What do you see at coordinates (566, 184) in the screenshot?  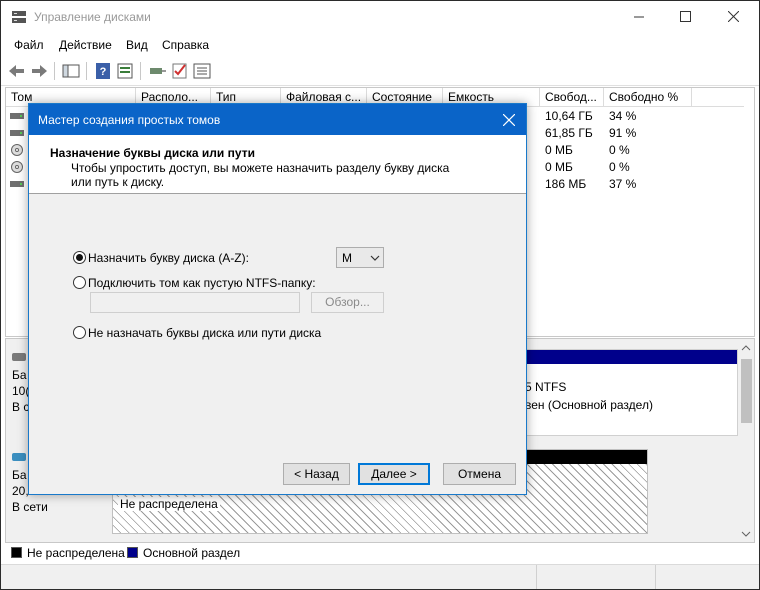 I see `free-space-value: 186 МБ` at bounding box center [566, 184].